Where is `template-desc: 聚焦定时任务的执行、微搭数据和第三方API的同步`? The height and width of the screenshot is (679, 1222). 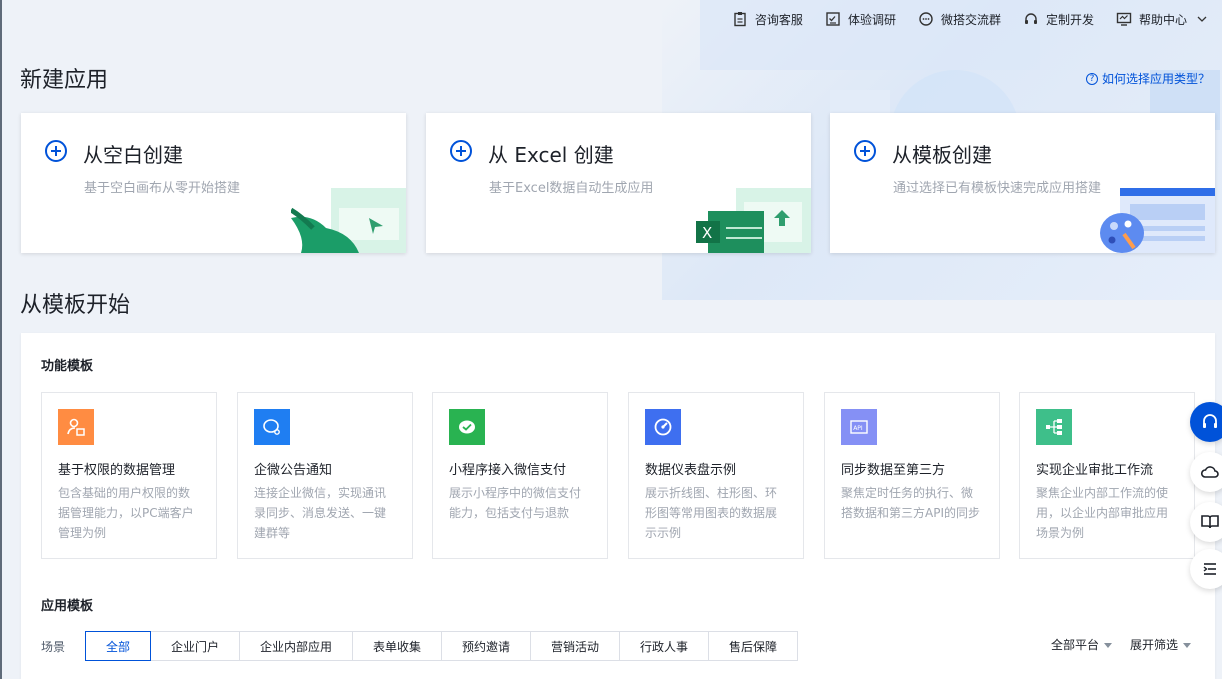
template-desc: 聚焦定时任务的执行、微搭数据和第三方API的同步 is located at coordinates (910, 503).